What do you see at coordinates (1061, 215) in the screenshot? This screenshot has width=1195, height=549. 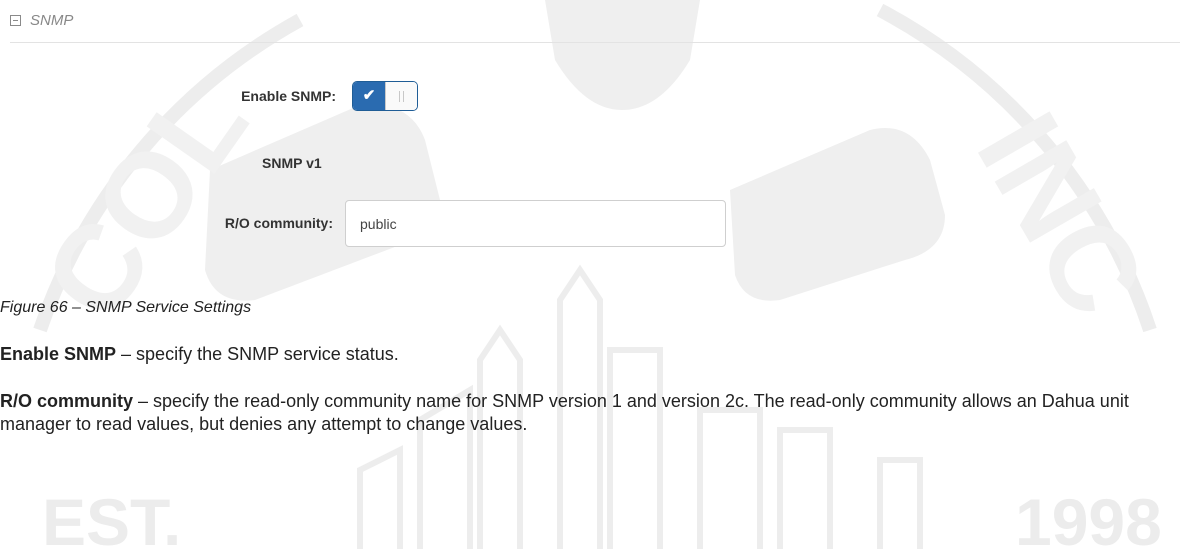 I see `svg-text: INC` at bounding box center [1061, 215].